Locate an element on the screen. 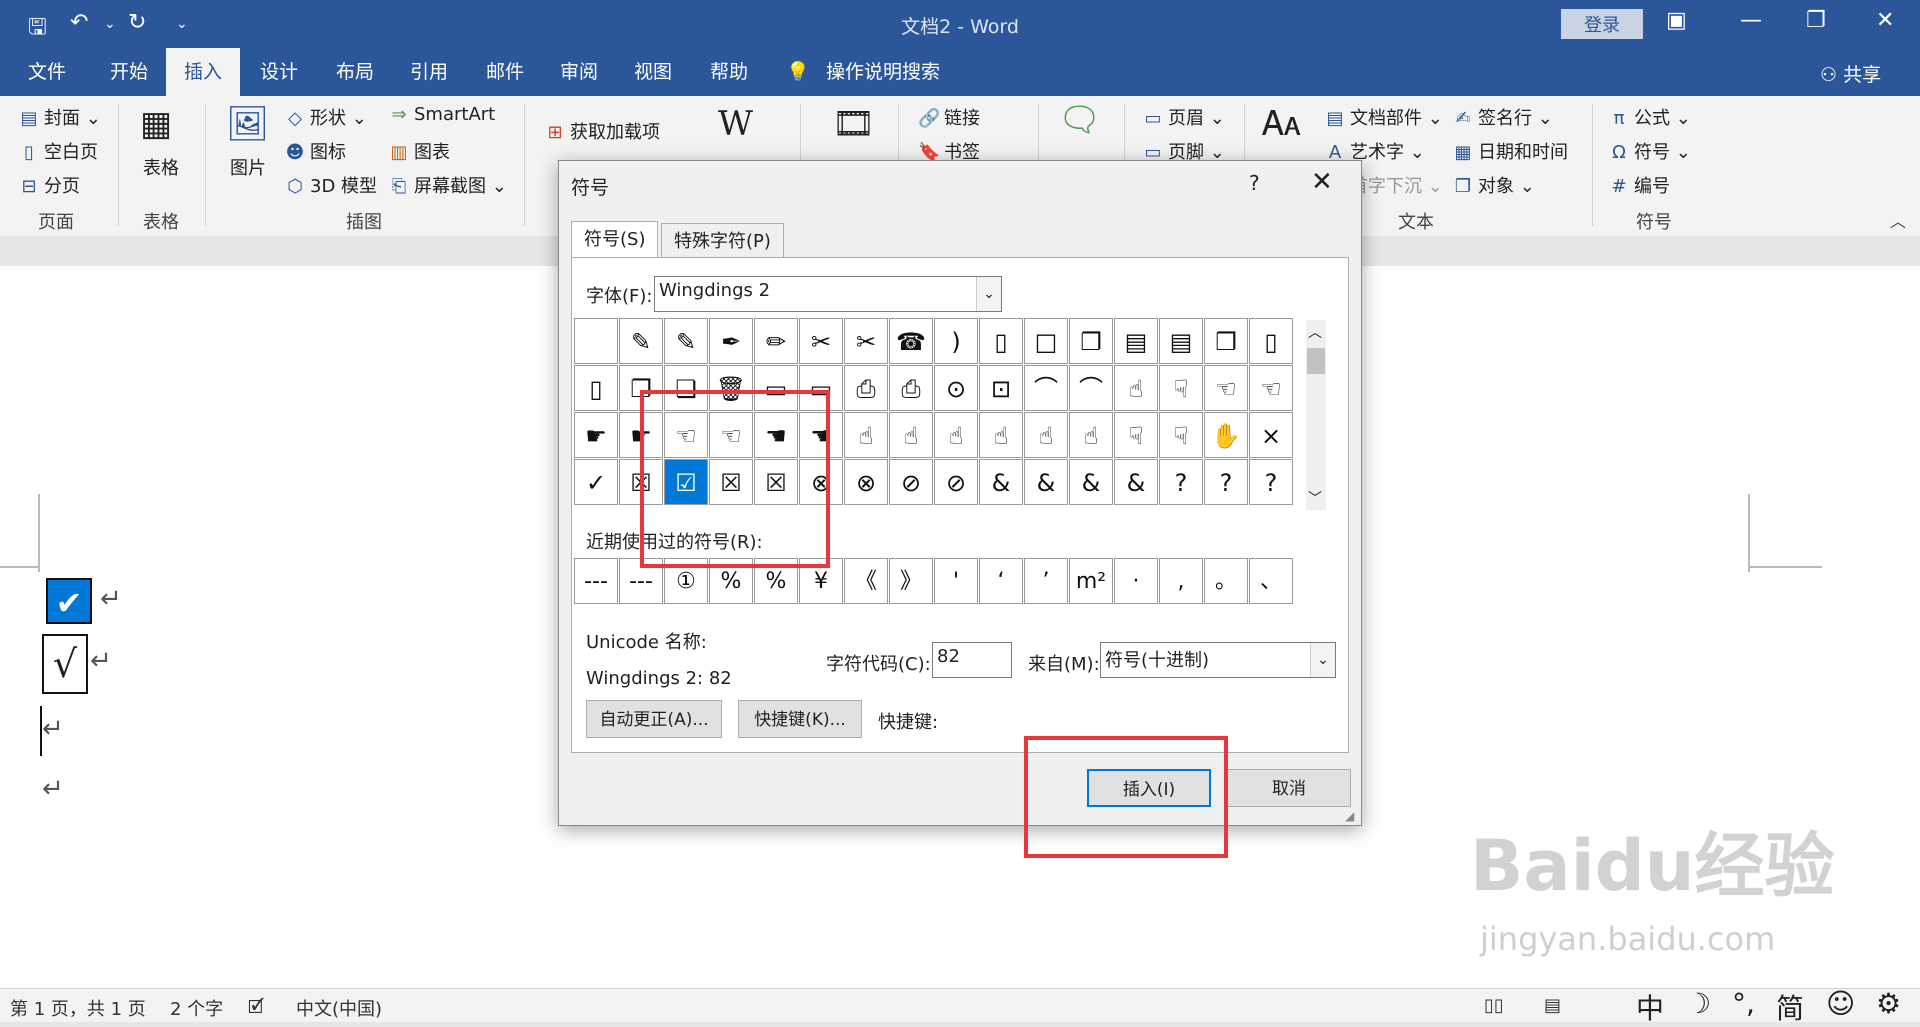  symbol-cell: ⊘ is located at coordinates (911, 482).